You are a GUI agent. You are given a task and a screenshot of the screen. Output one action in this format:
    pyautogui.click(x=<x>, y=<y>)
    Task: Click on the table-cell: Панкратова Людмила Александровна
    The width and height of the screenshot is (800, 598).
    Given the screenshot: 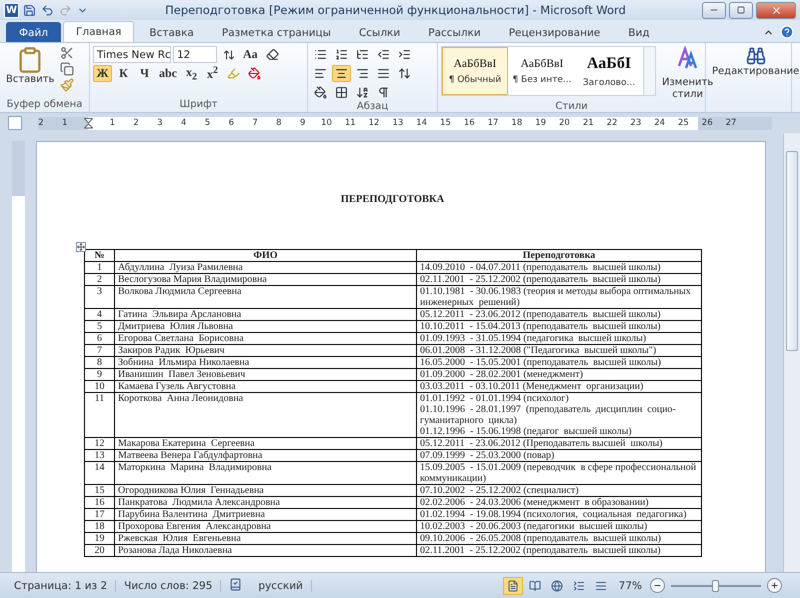 What is the action you would take?
    pyautogui.click(x=265, y=502)
    